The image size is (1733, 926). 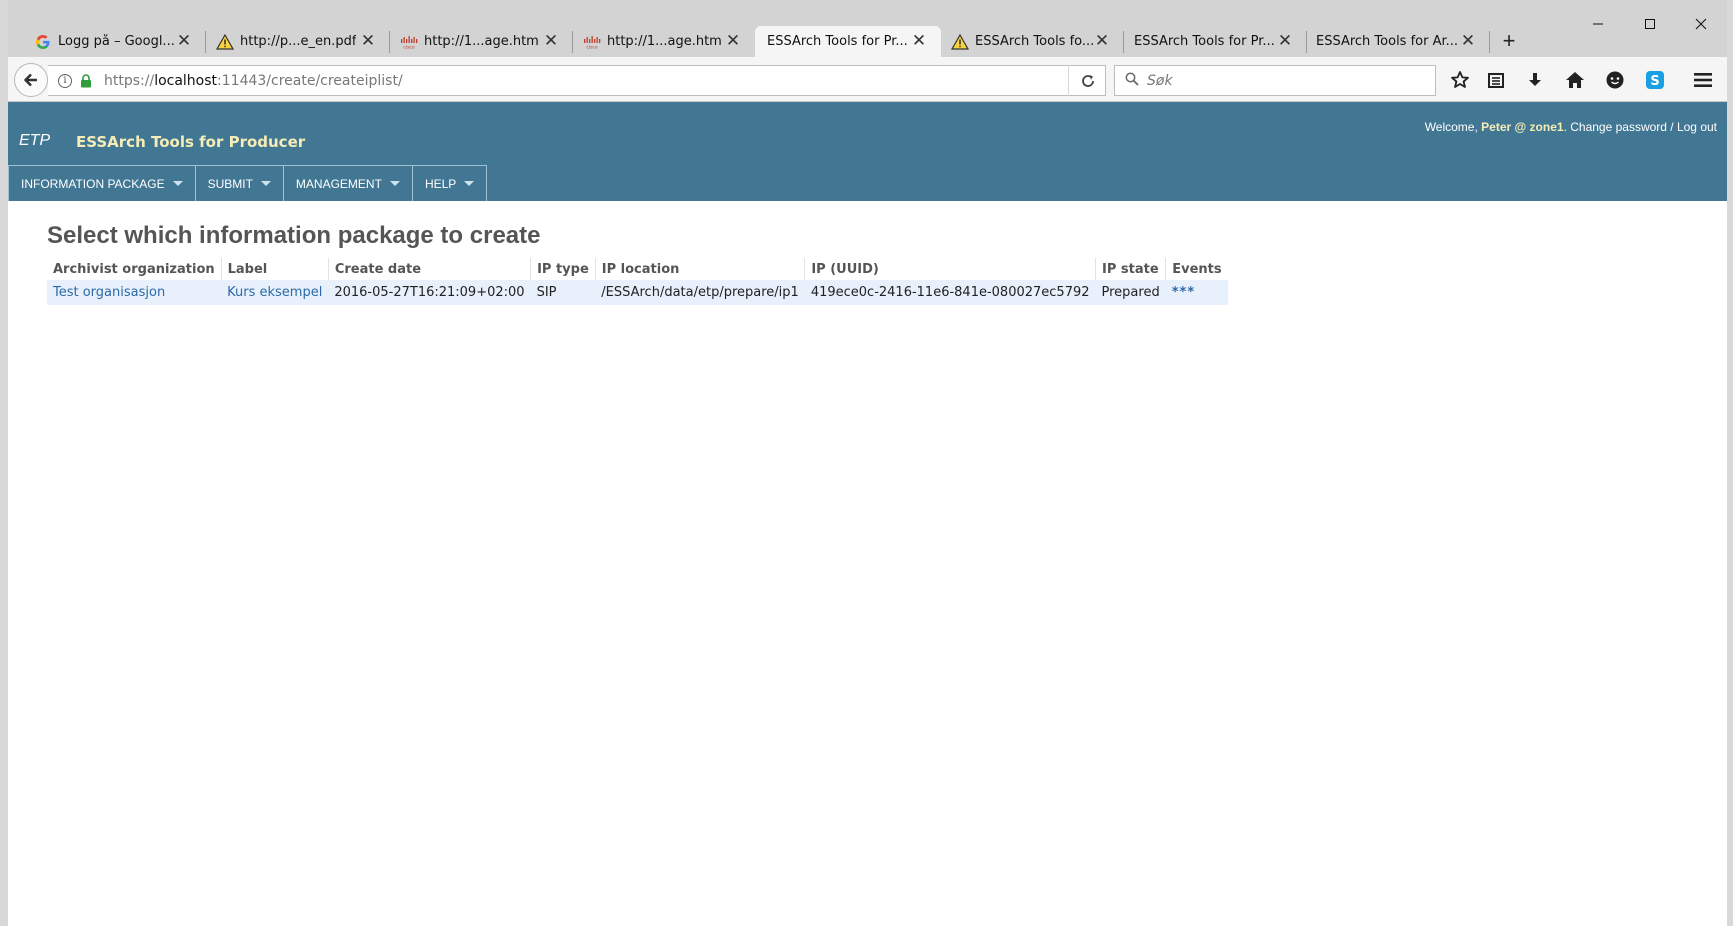 I want to click on search-placeholder: Søk, so click(x=1160, y=80).